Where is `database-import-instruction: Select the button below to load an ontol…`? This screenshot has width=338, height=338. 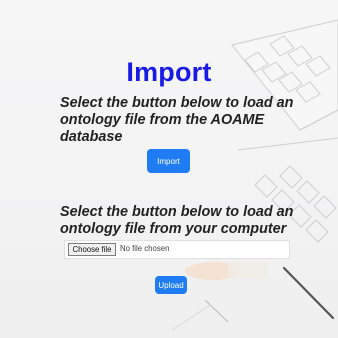
database-import-instruction: Select the button below to load an ontol… is located at coordinates (177, 120).